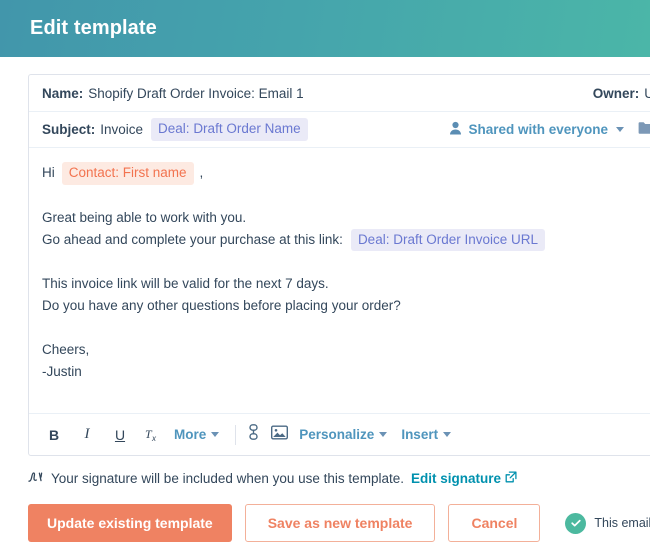  I want to click on save-as-new-template-button: Save as new template, so click(340, 523).